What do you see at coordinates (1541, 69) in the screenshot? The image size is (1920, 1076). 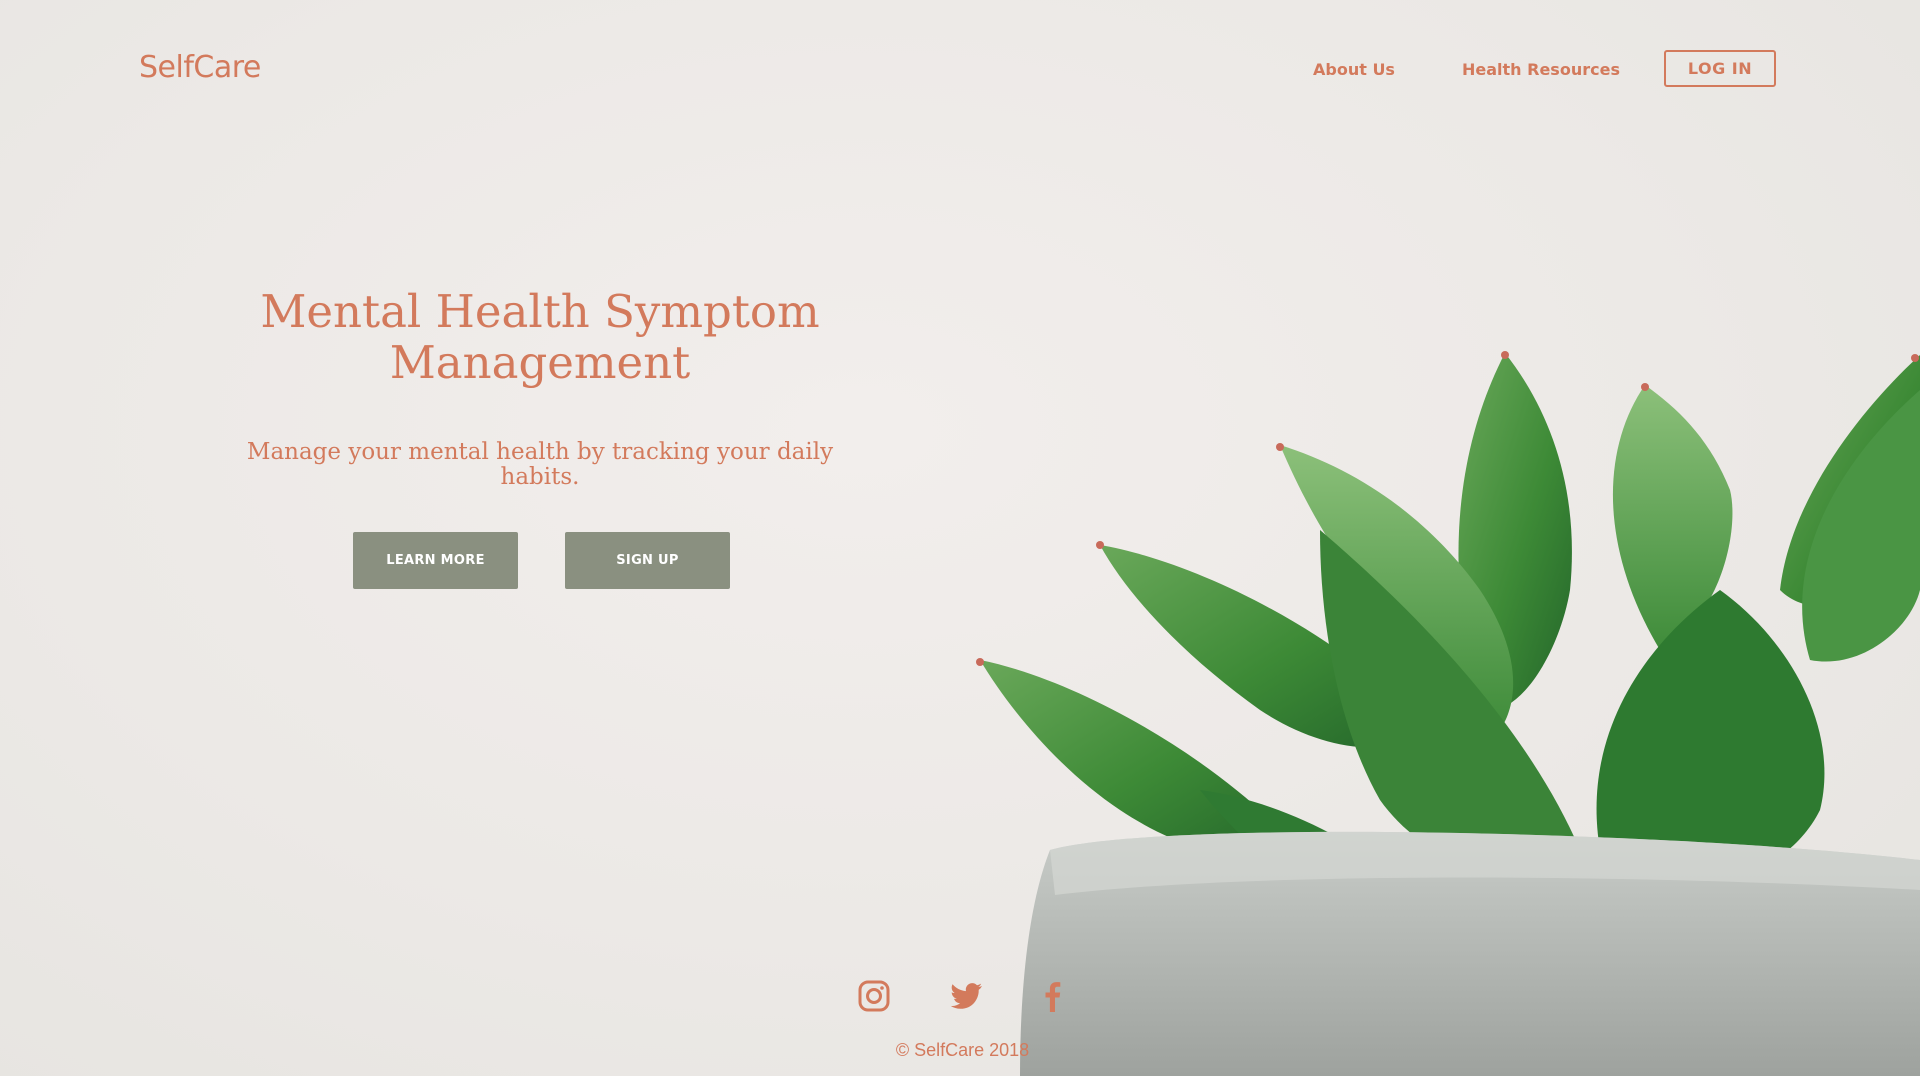 I see `nav-health-resources: Health Resources` at bounding box center [1541, 69].